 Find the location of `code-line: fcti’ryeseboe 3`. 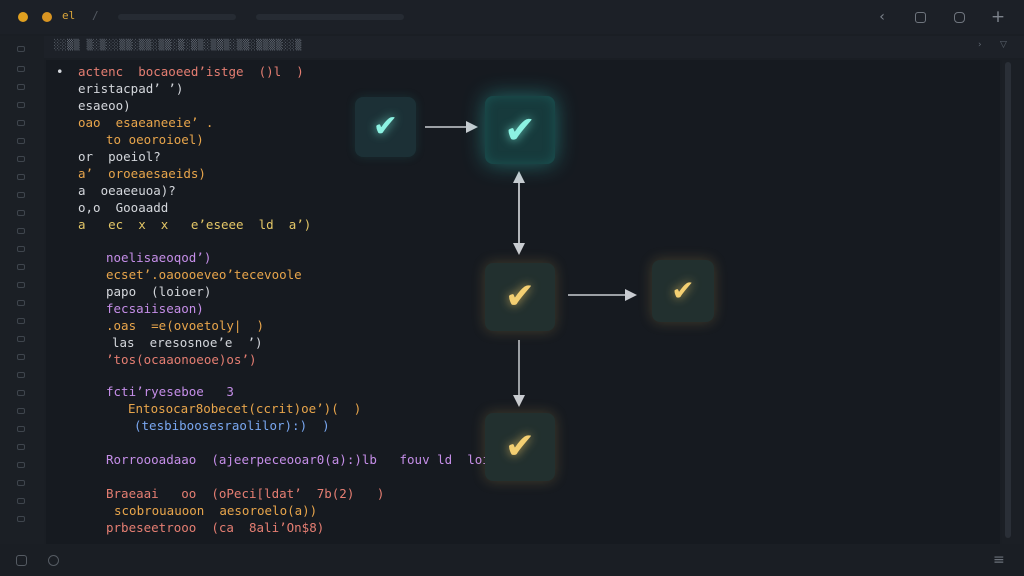

code-line: fcti’ryeseboe 3 is located at coordinates (170, 391).